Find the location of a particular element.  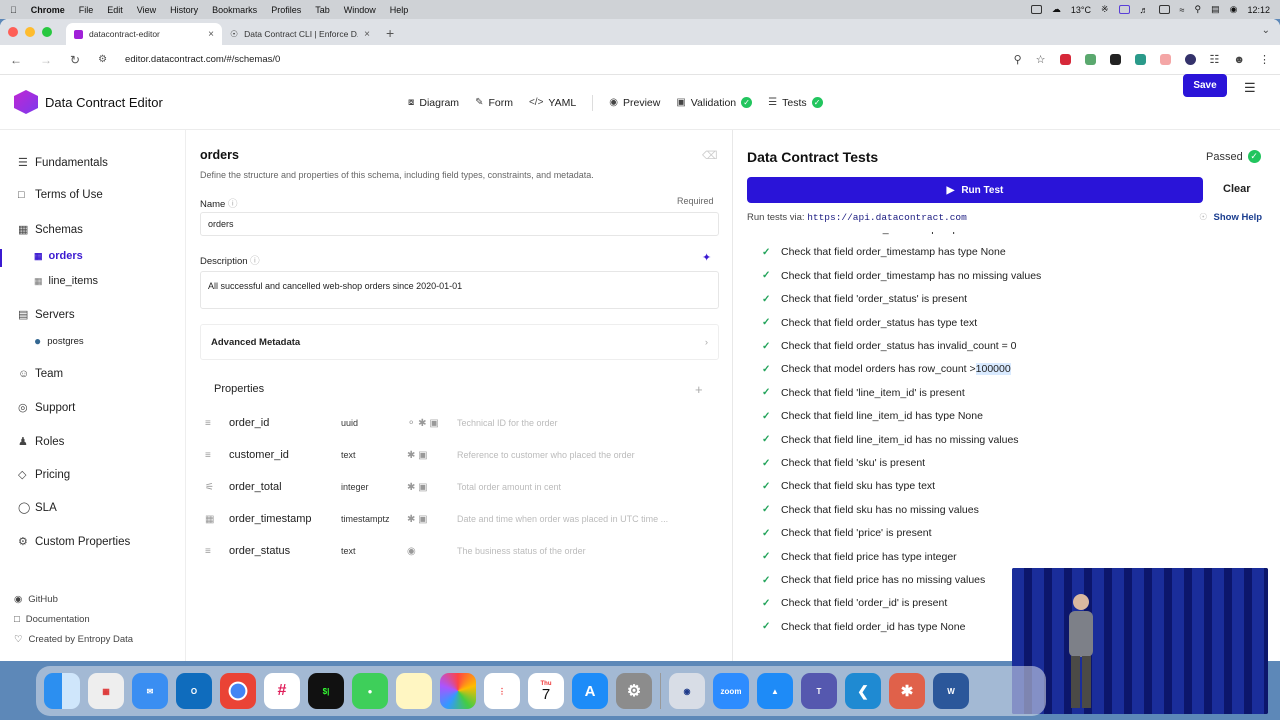

volume-icon: ♬ is located at coordinates (1144, 10).